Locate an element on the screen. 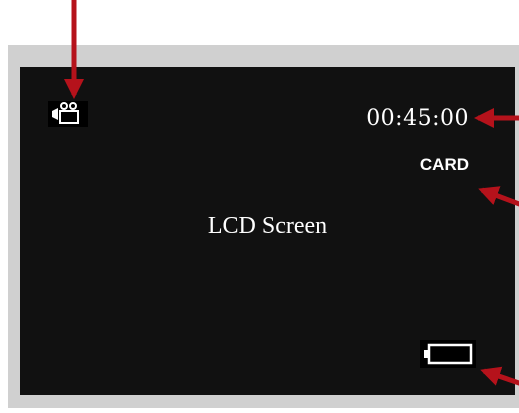 The image size is (519, 413). lcd-screen-label: LCD Screen is located at coordinates (267, 226).